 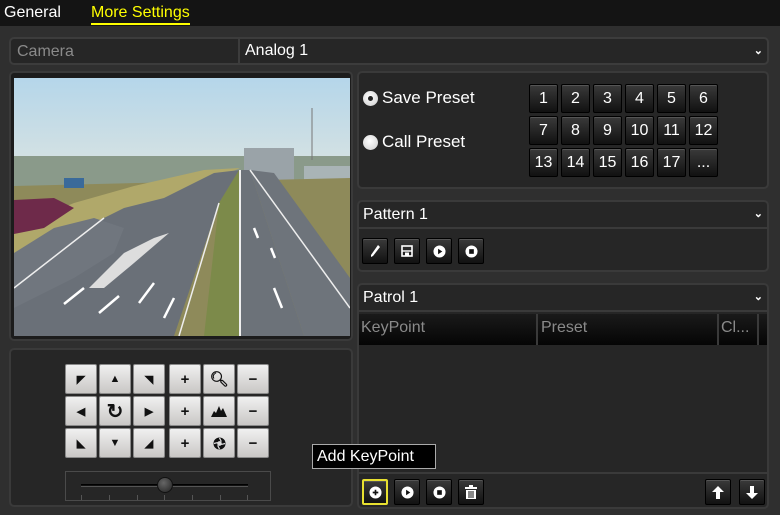 What do you see at coordinates (428, 97) in the screenshot?
I see `save-preset-label: Save Preset` at bounding box center [428, 97].